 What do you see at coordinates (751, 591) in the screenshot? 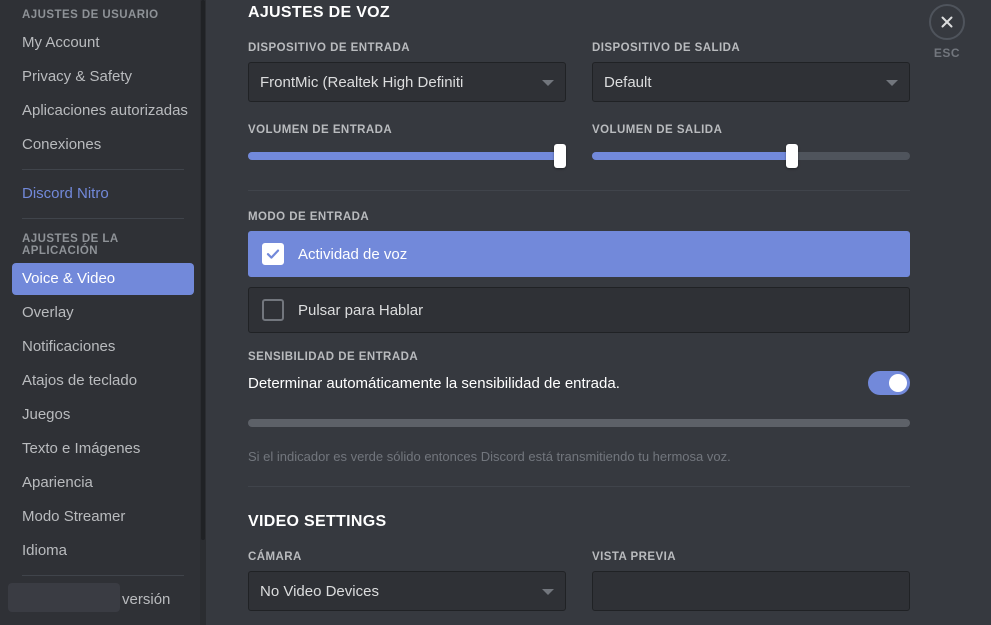
I see `camera-preview-box` at bounding box center [751, 591].